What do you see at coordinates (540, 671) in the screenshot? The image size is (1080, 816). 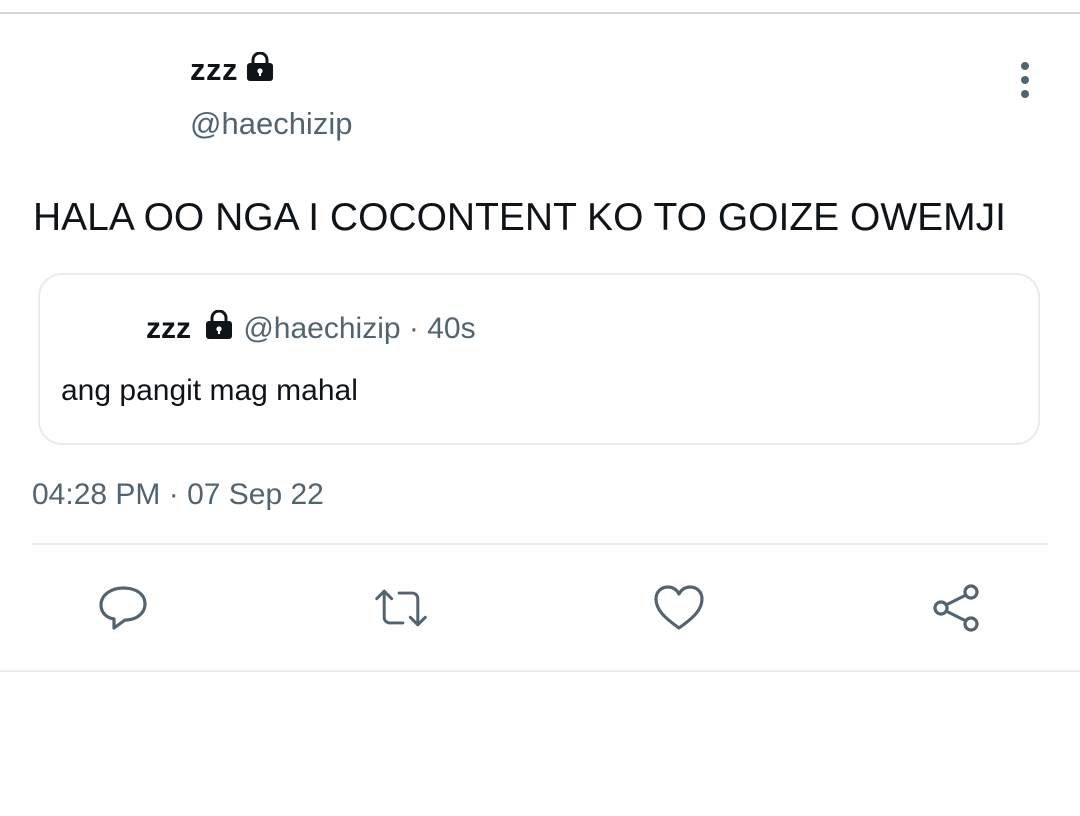 I see `bottom-divider` at bounding box center [540, 671].